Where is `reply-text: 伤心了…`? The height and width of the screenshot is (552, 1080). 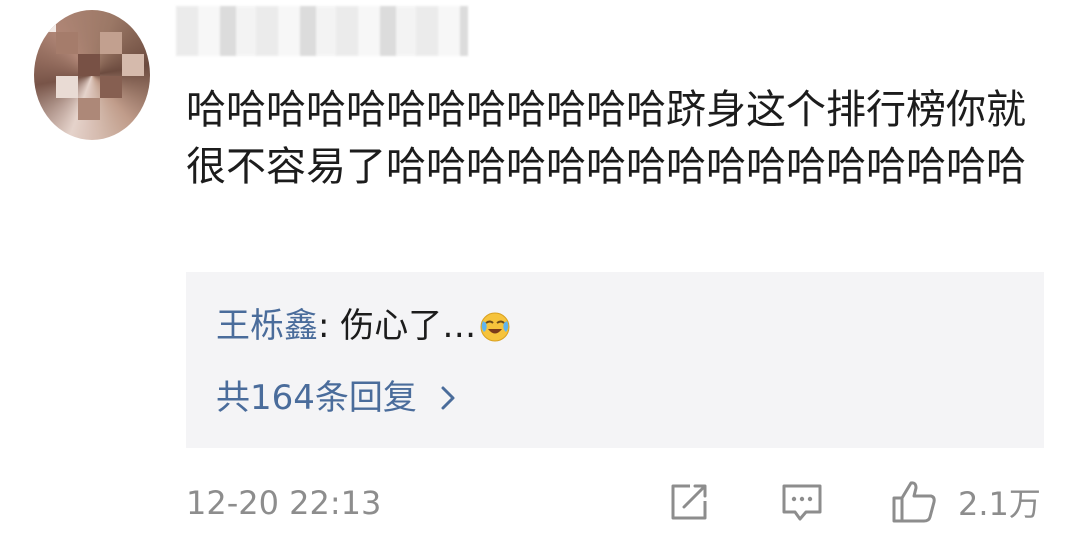 reply-text: 伤心了… is located at coordinates (408, 326).